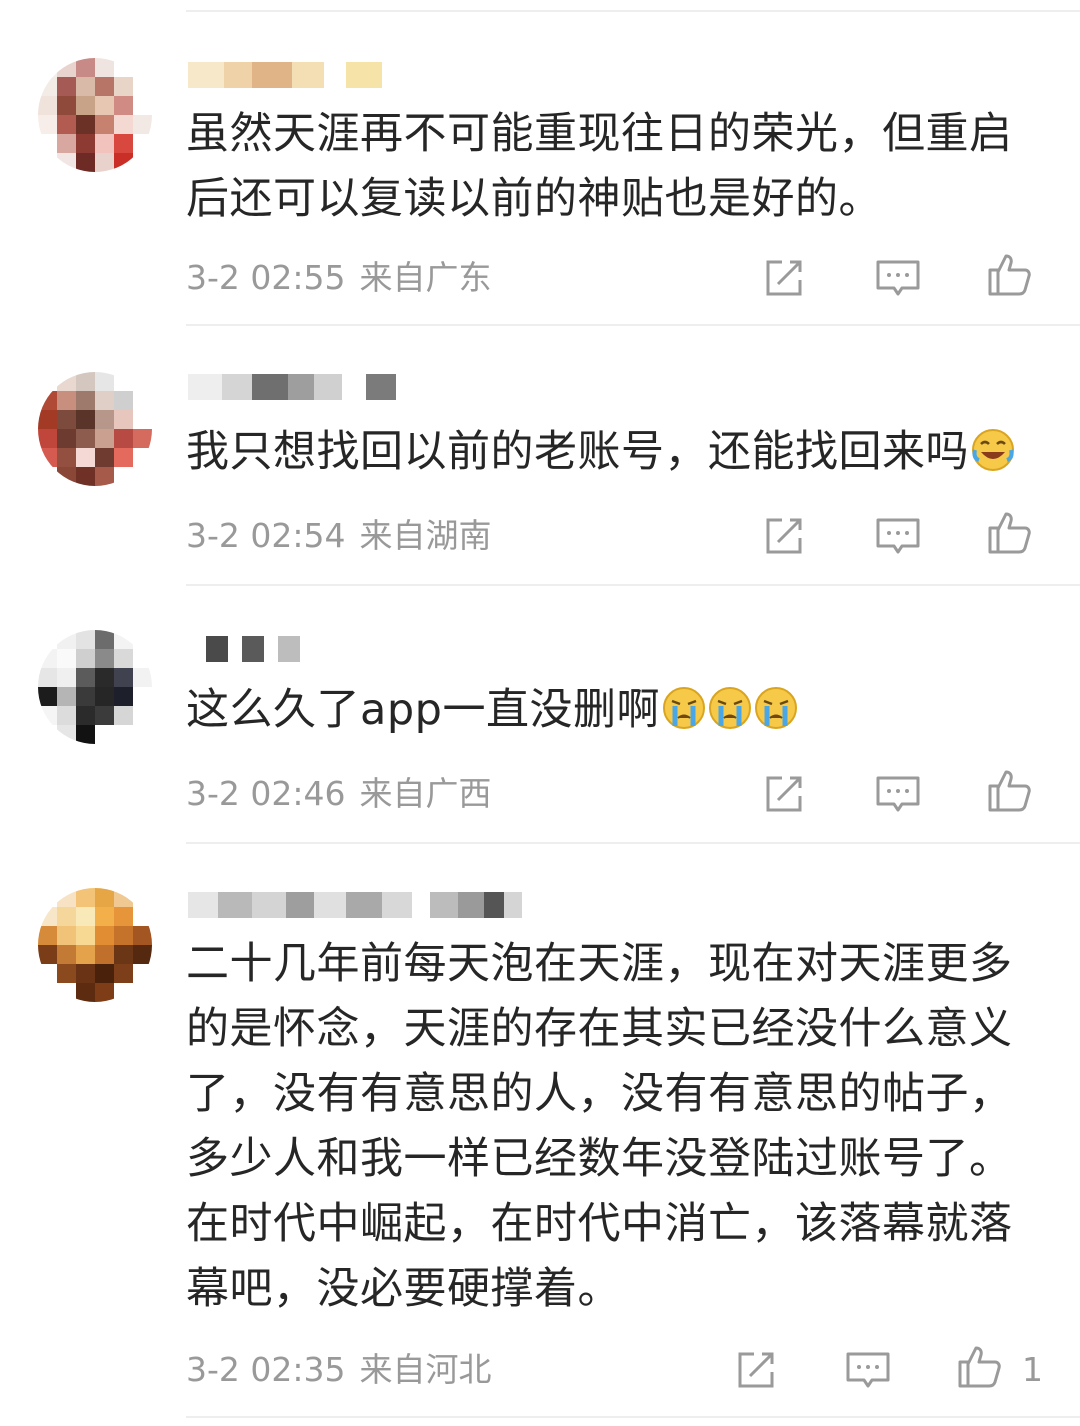  What do you see at coordinates (266, 277) in the screenshot?
I see `comment-time: 3-2 02:55` at bounding box center [266, 277].